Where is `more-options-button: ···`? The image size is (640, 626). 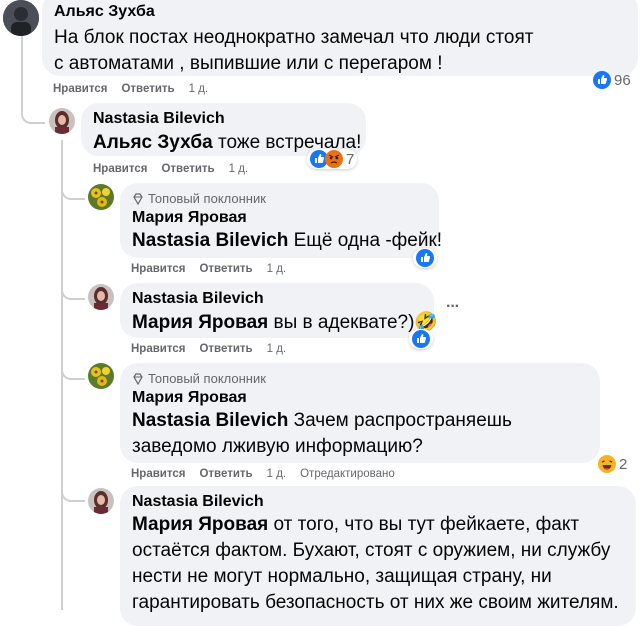
more-options-button: ··· is located at coordinates (453, 307).